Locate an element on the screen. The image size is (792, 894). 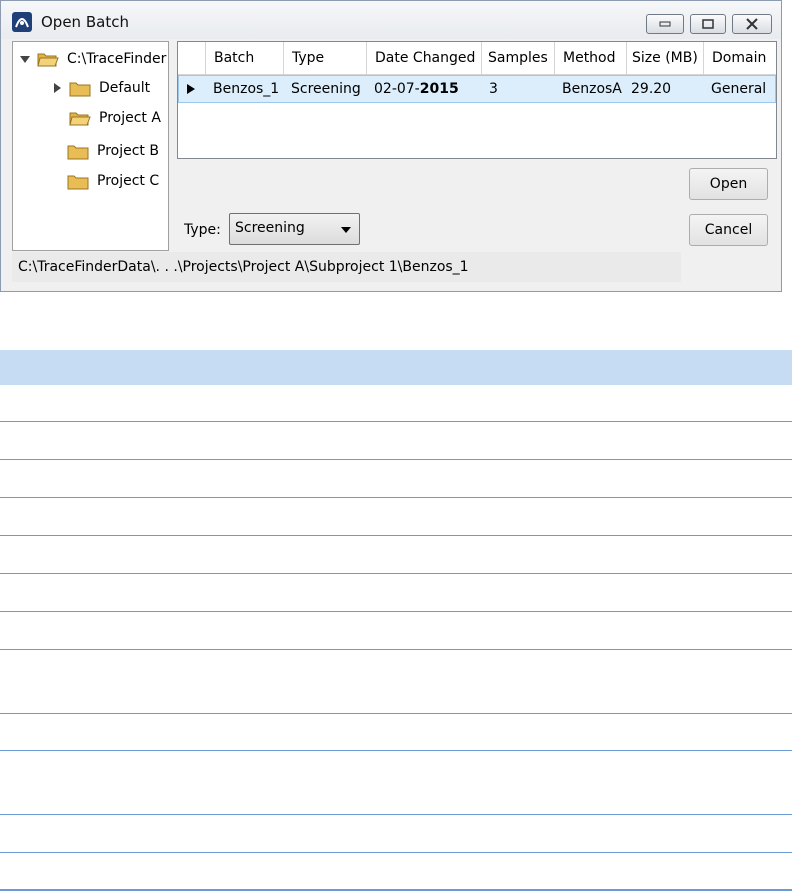
tree-item-project-a: Project A is located at coordinates (115, 118).